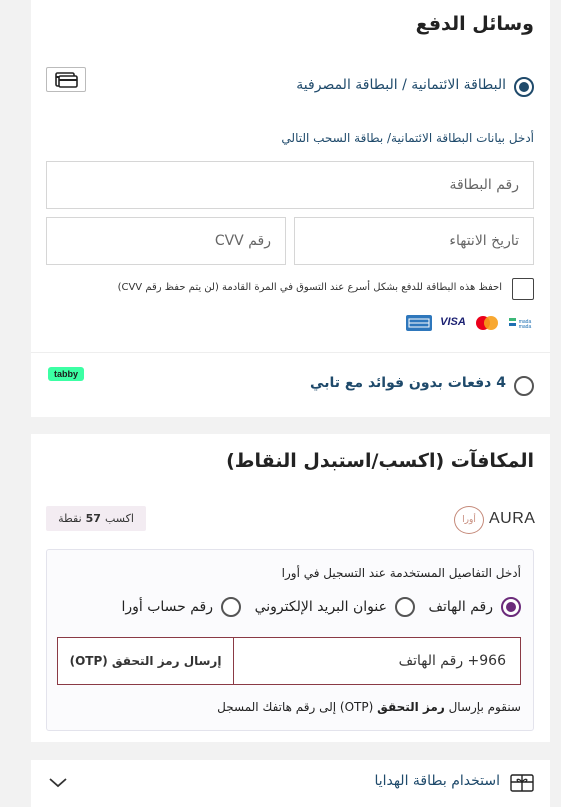 Image resolution: width=561 pixels, height=807 pixels. I want to click on send-otp-button: إرسال رمز التحقق (OTP), so click(146, 661).